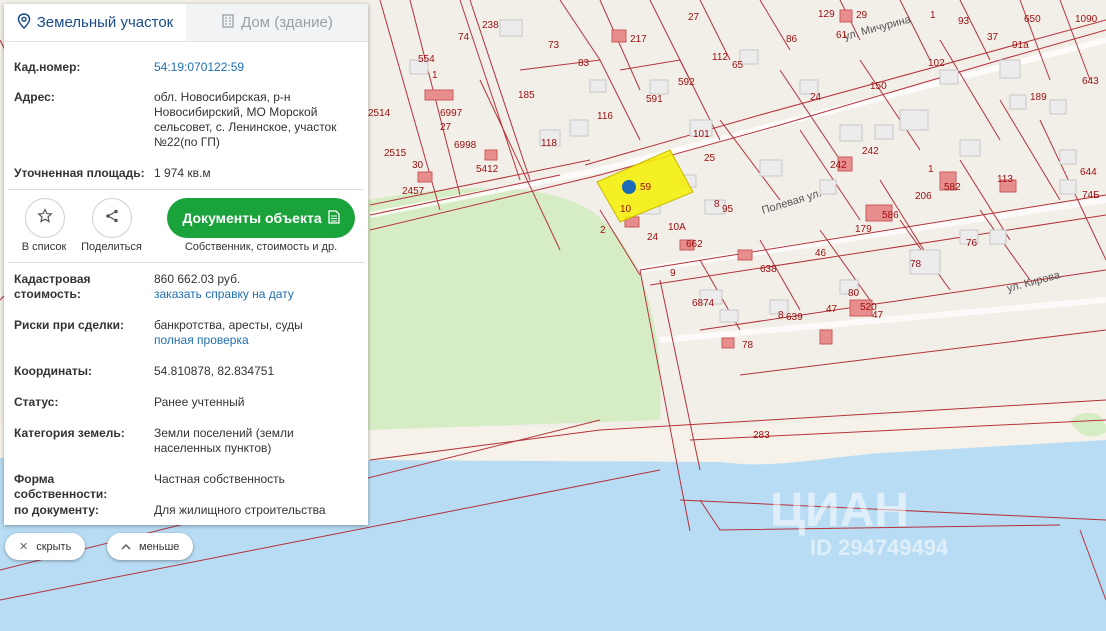  Describe the element at coordinates (199, 67) in the screenshot. I see `cad-number-link: 54:19:070122:59` at that location.